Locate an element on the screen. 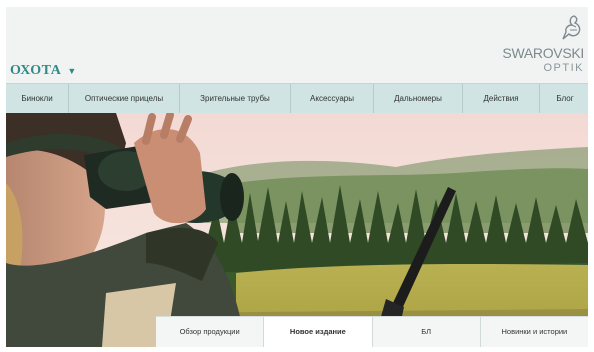 The height and width of the screenshot is (352, 594). nav-item-riflescopes: Оптические прицелы is located at coordinates (124, 98).